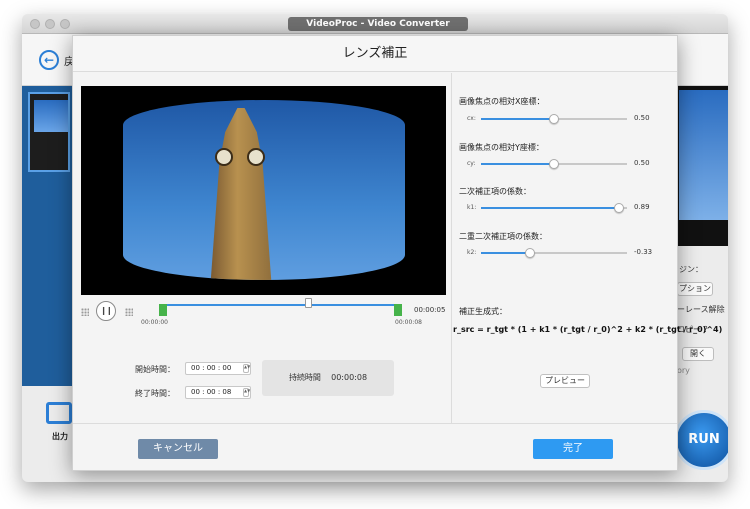  I want to click on title-bar: VideoProc - Video Converter, so click(375, 24).